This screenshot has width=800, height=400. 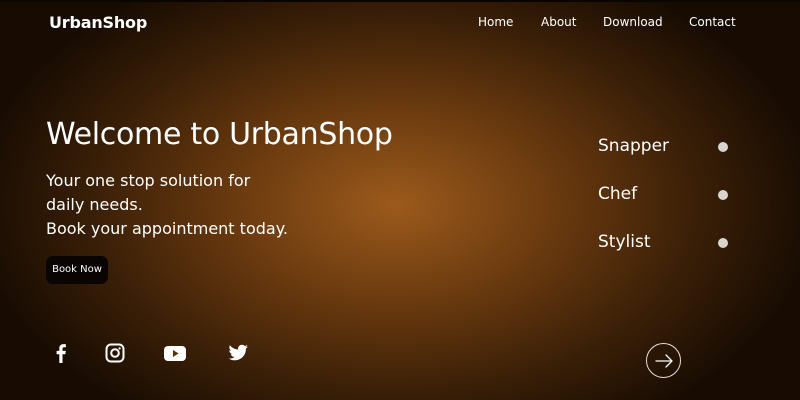 I want to click on book-now-button: Book Now, so click(x=77, y=270).